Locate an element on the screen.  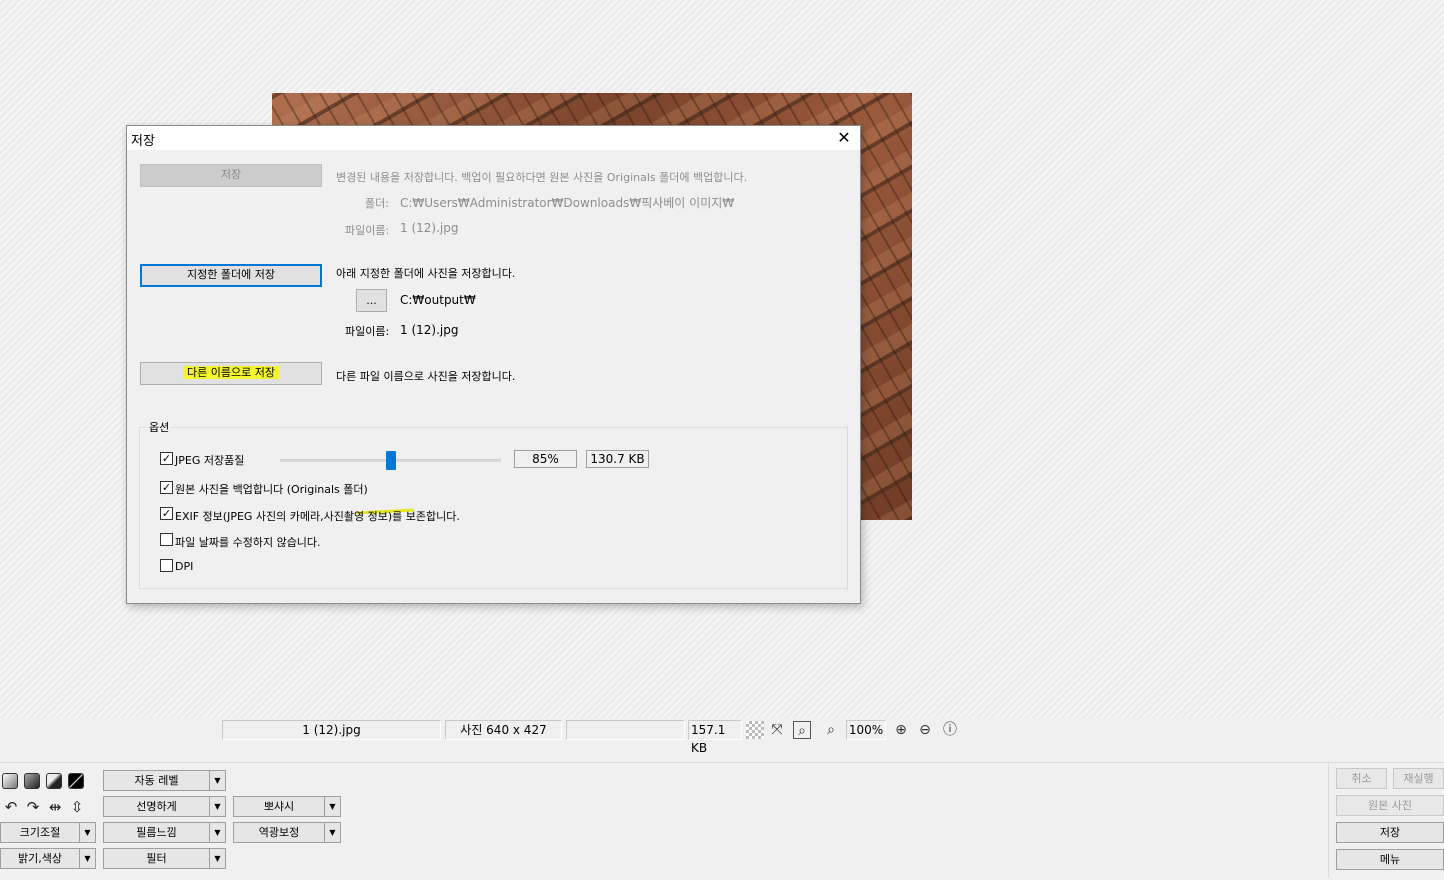
tone-contrast-icon is located at coordinates (54, 781).